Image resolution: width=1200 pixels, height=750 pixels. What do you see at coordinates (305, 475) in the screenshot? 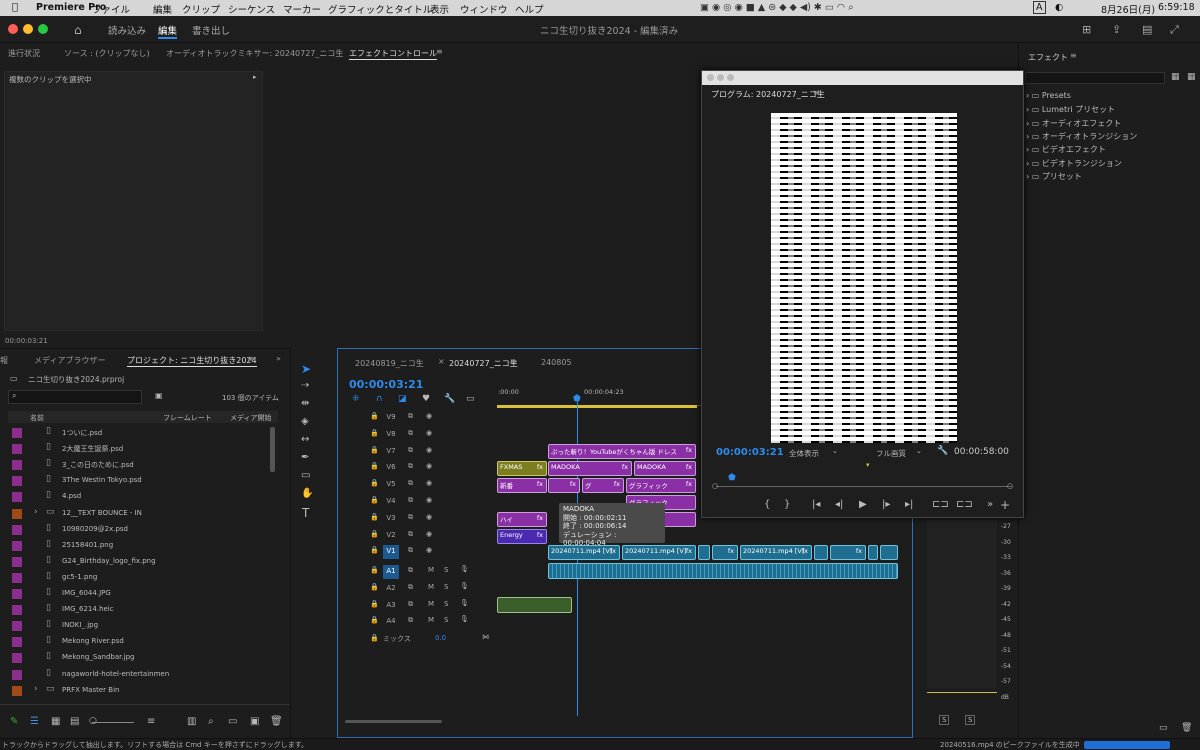
I see `rectangle-tool-icon: ▭` at bounding box center [305, 475].